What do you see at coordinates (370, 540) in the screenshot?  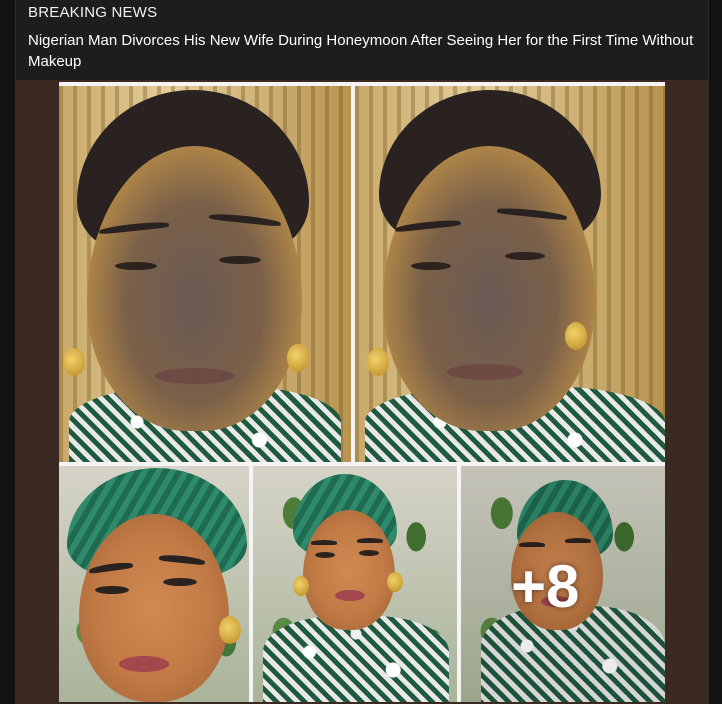 I see `right-brow` at bounding box center [370, 540].